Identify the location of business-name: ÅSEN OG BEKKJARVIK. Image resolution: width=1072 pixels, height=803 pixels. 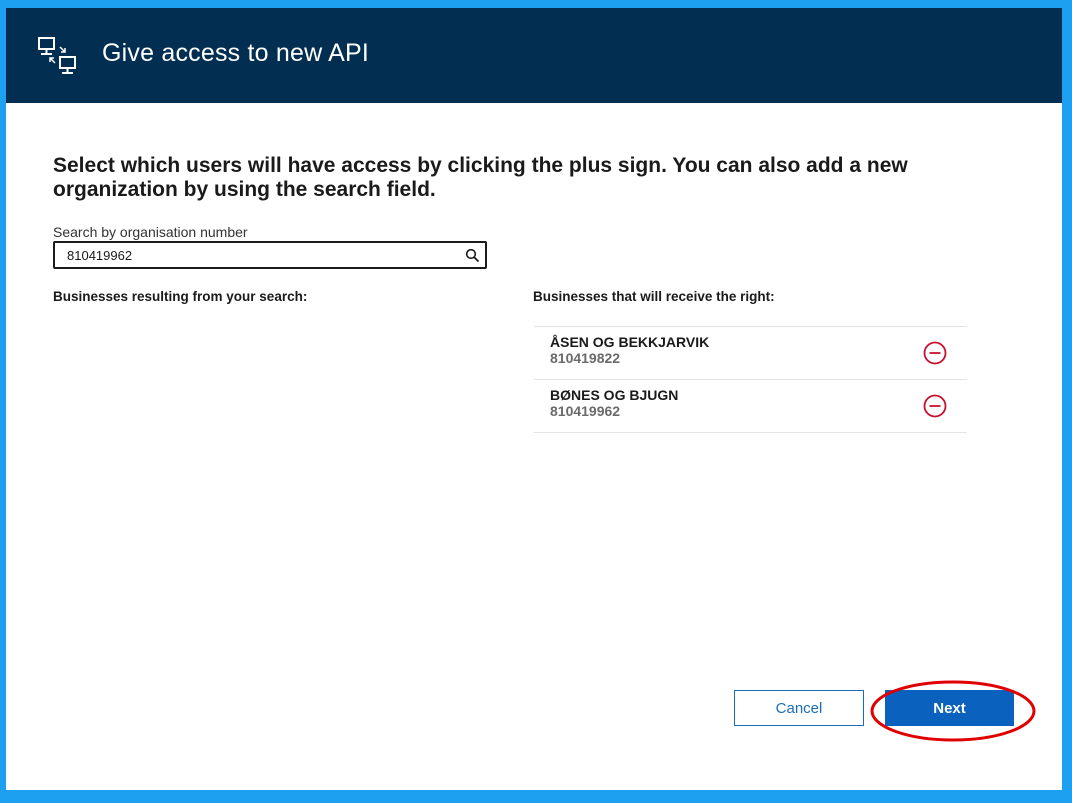
(630, 342).